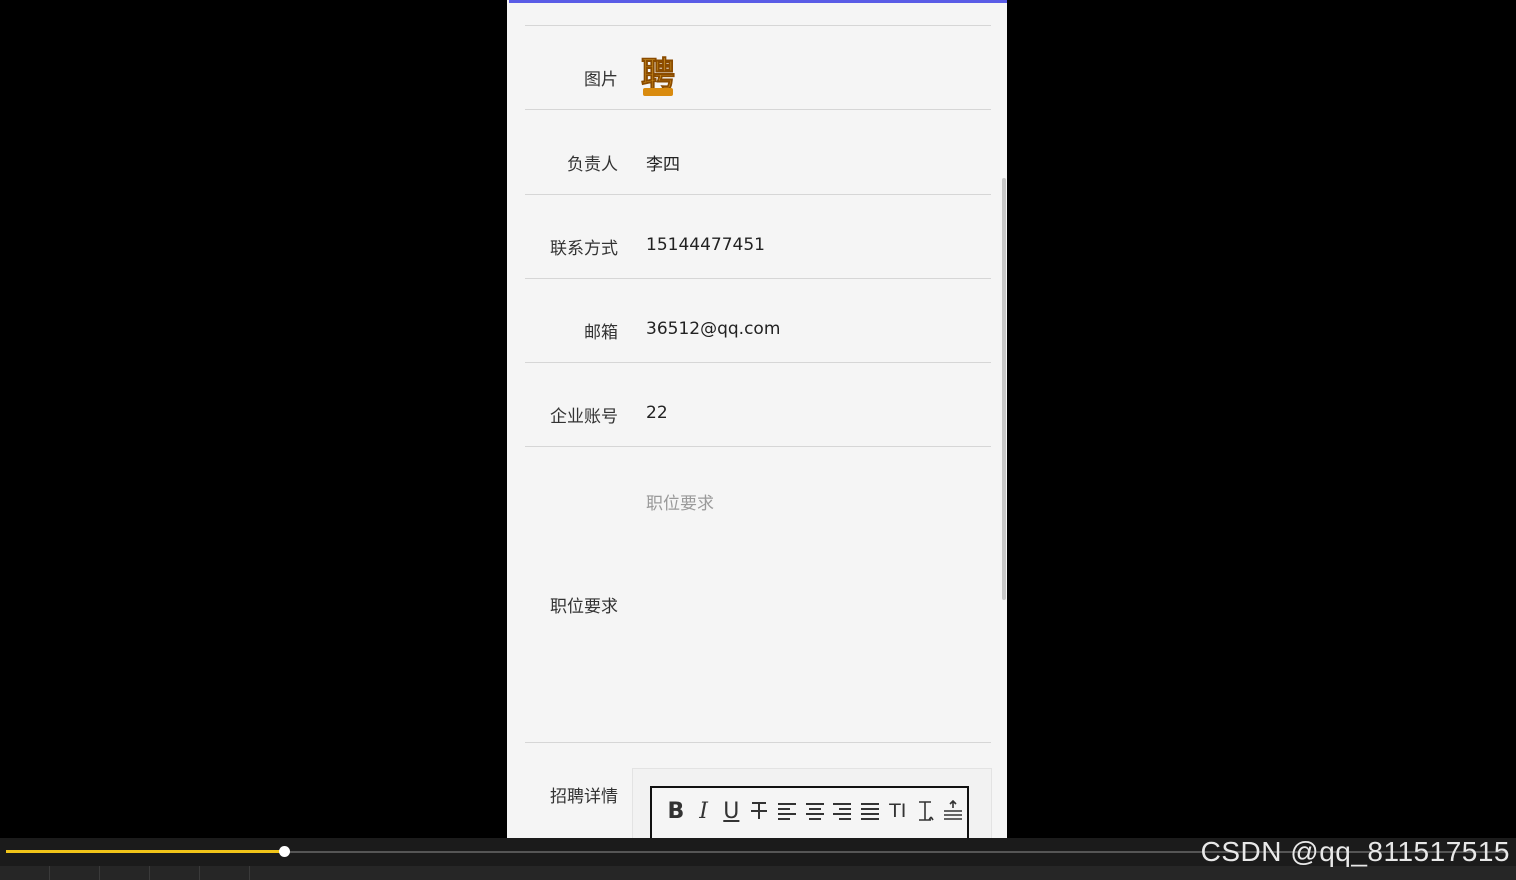  I want to click on scrollbar, so click(1004, 389).